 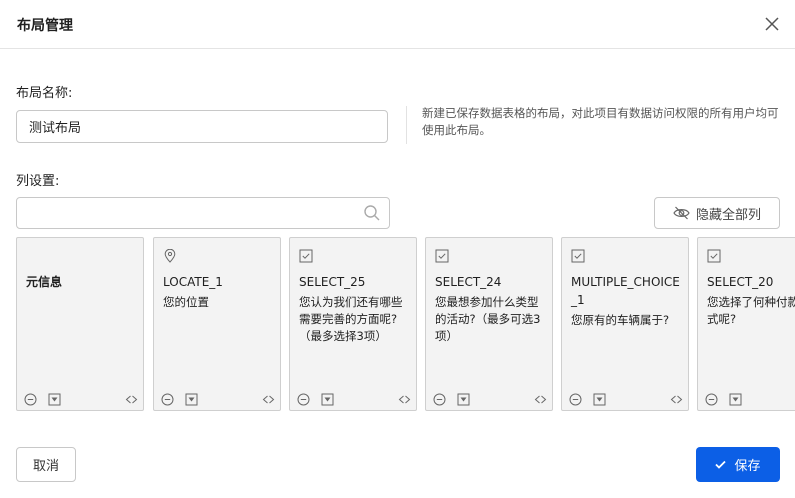 I want to click on column-settings-label: 列设置:, so click(x=38, y=181).